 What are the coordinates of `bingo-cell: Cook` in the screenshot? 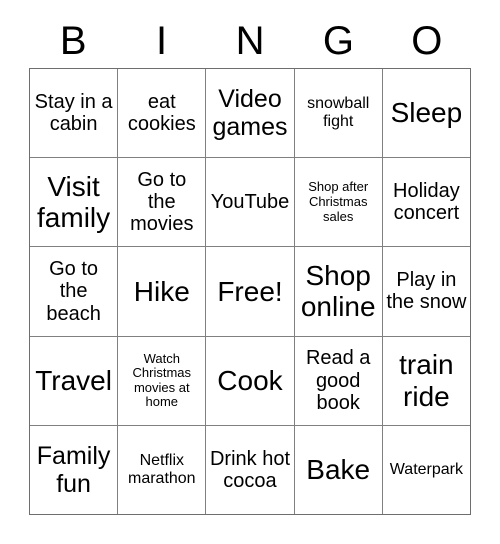 It's located at (250, 381).